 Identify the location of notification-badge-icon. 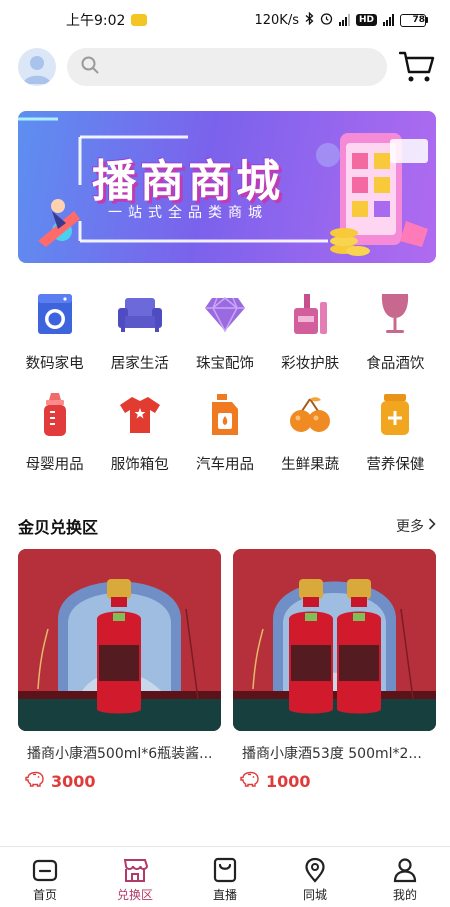
(139, 20).